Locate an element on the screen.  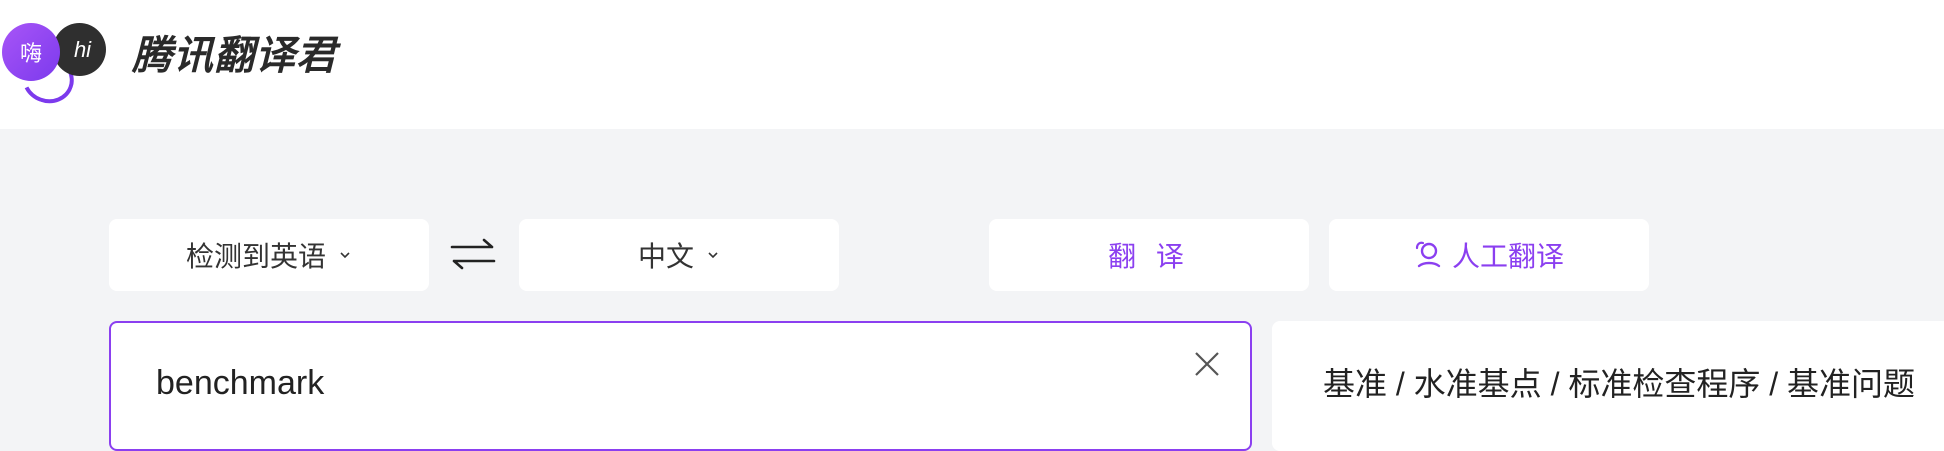
logo-bubble-hai: 嗨 is located at coordinates (31, 52).